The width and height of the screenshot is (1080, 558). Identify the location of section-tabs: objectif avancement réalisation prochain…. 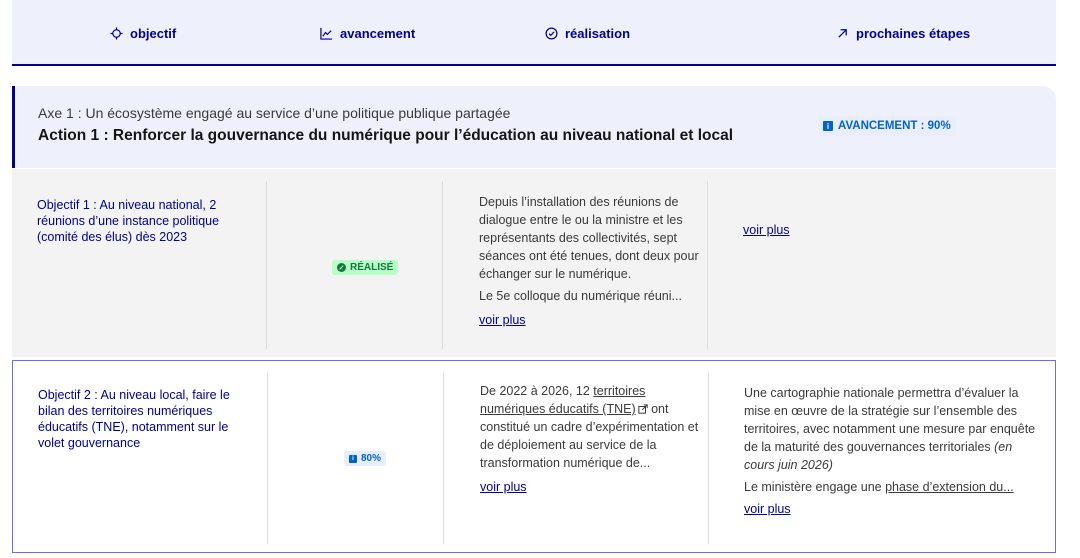
(534, 33).